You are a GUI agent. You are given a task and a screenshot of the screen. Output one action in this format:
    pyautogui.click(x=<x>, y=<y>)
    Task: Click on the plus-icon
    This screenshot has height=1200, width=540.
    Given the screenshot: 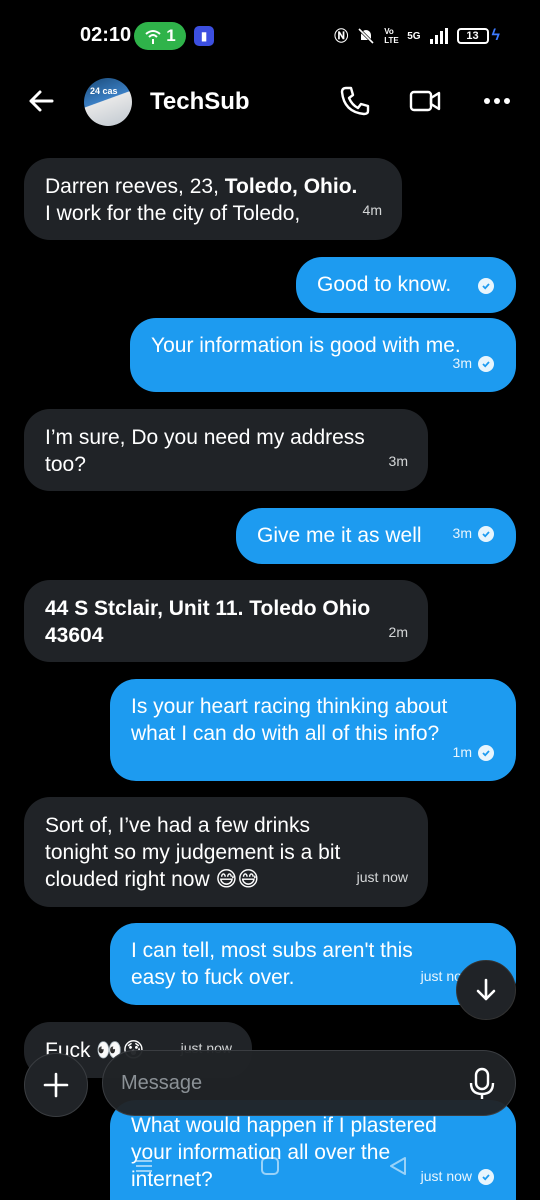 What is the action you would take?
    pyautogui.click(x=56, y=1085)
    